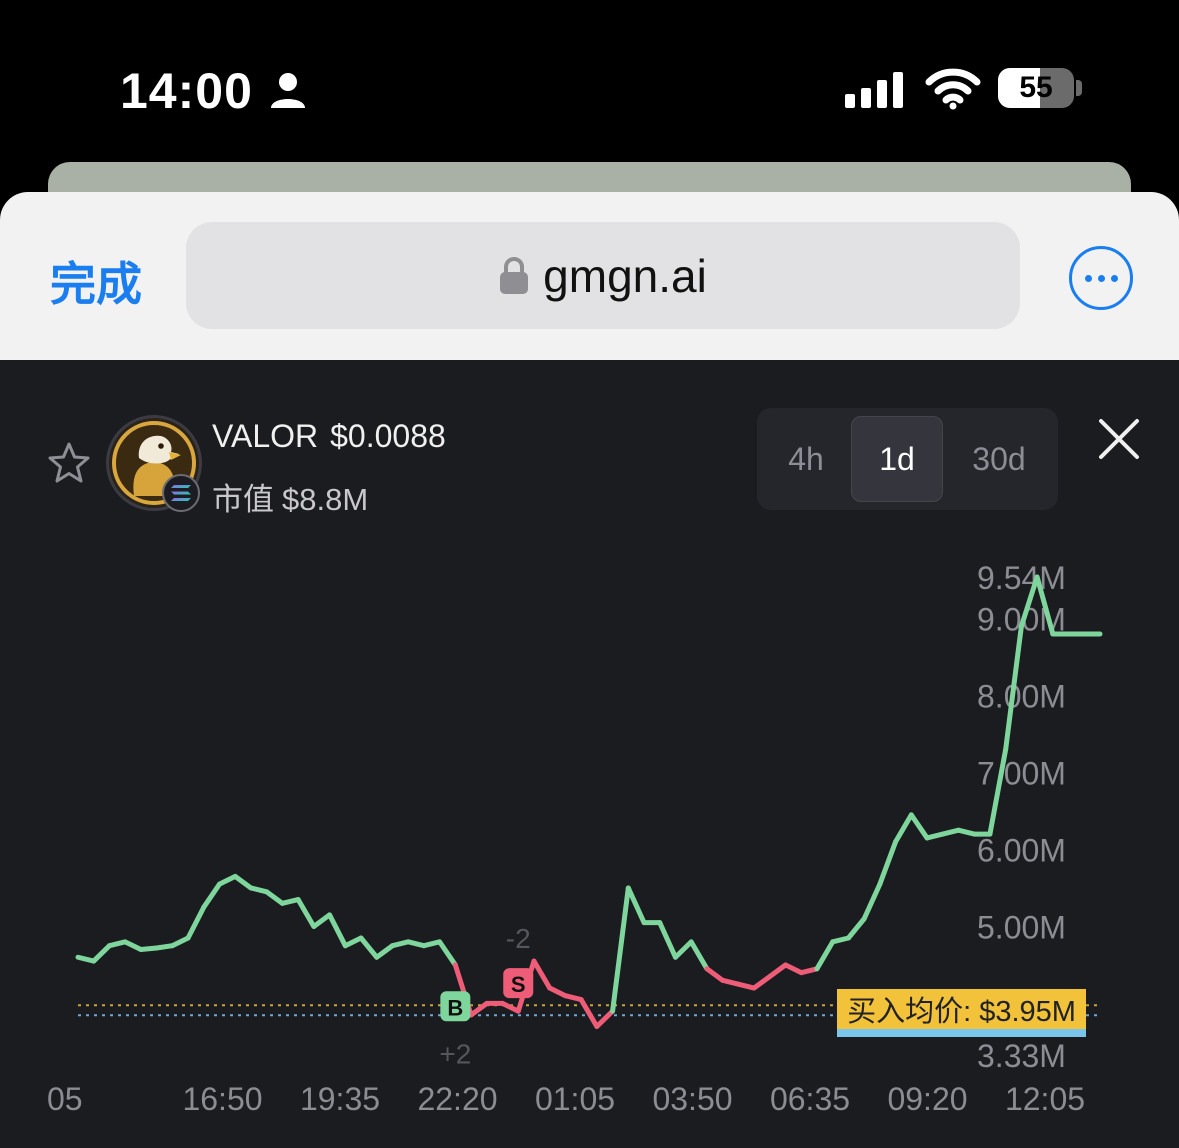 The image size is (1179, 1148). I want to click on browser-toolbar: 完成 gmgn.ai, so click(589, 276).